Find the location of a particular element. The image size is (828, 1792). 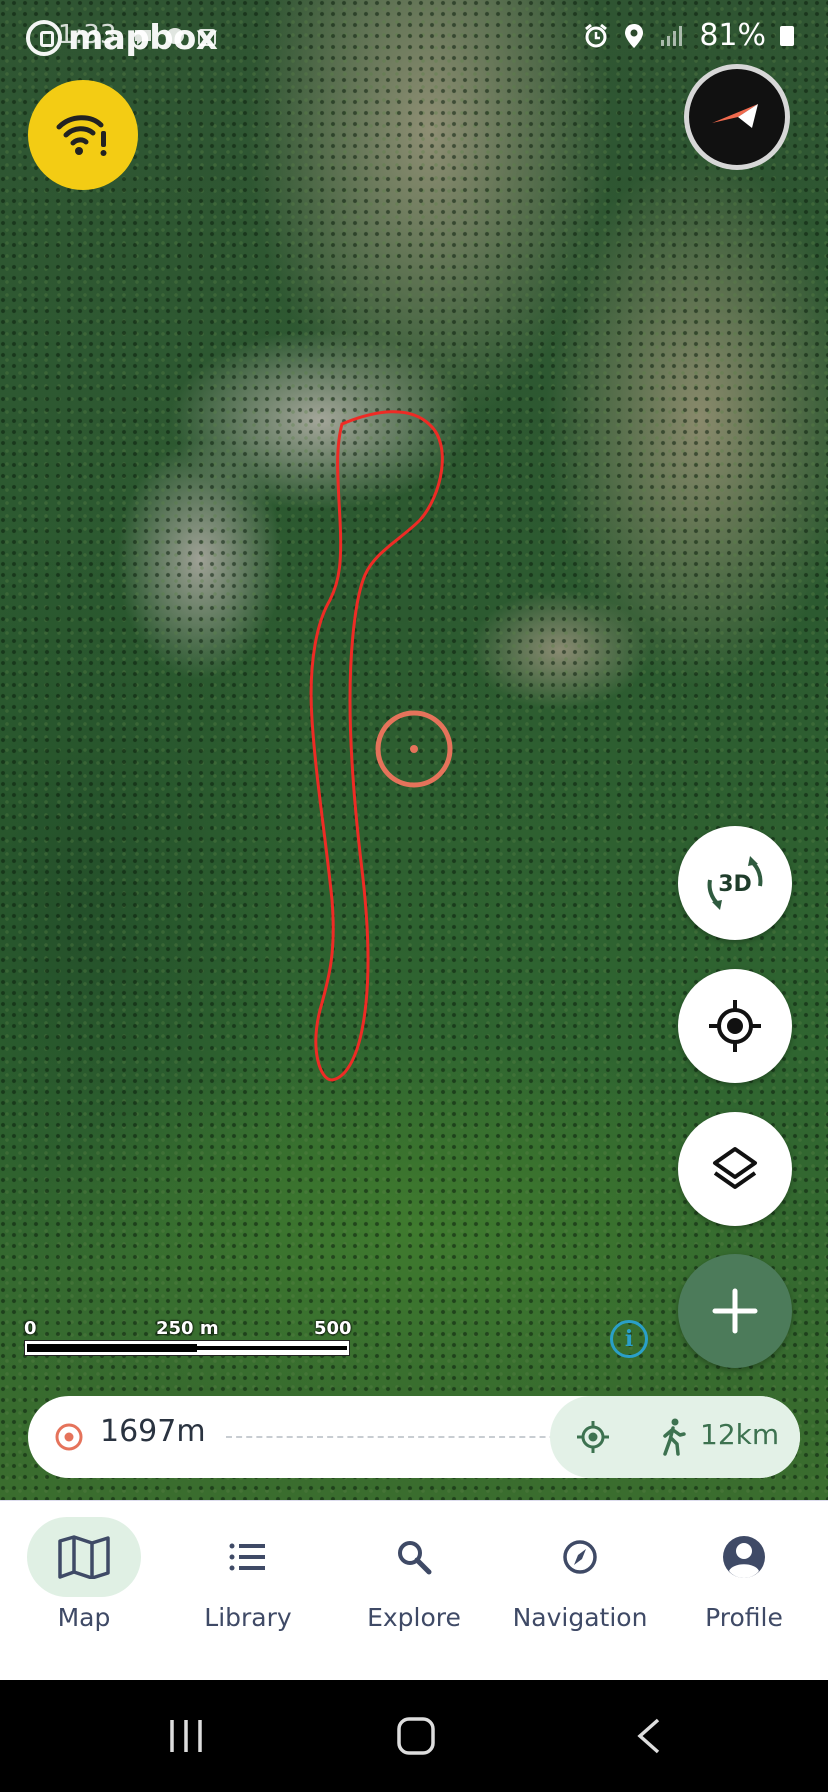

status-right: 81% is located at coordinates (688, 35).